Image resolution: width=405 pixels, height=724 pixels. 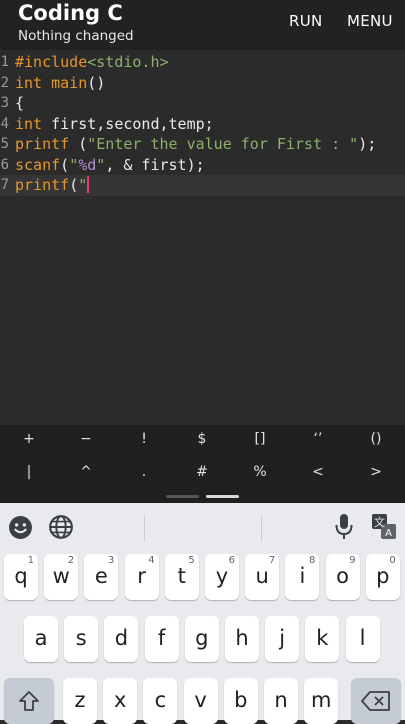 I want to click on key-number-hint: 6, so click(x=231, y=560).